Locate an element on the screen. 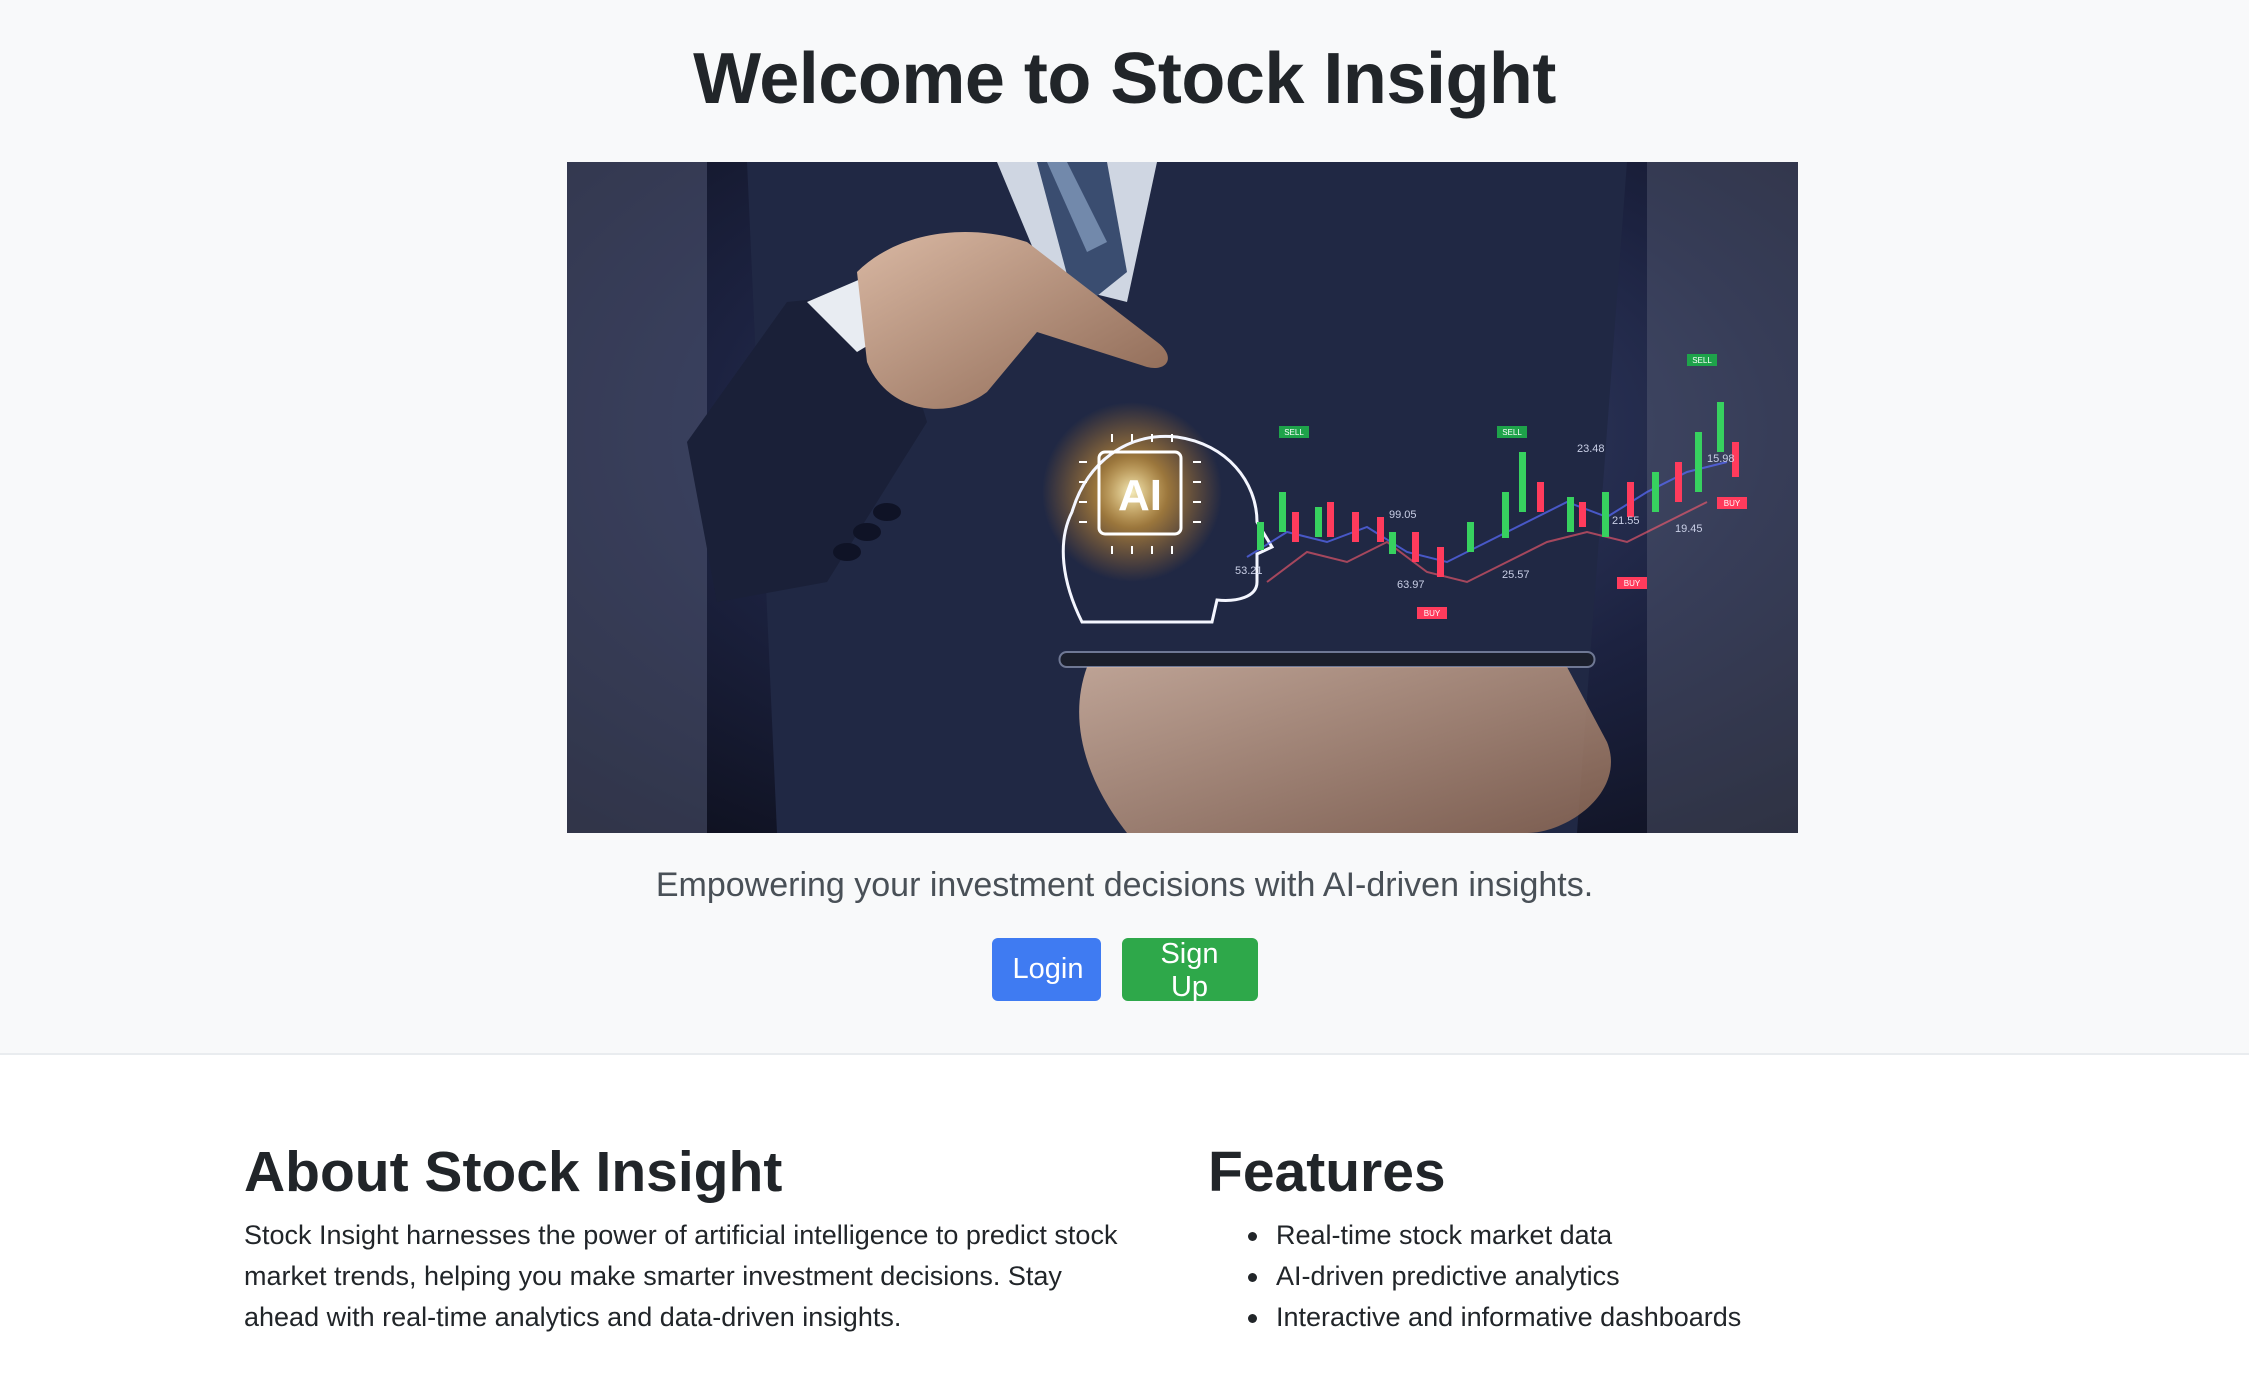 This screenshot has width=2249, height=1388. hero-actions: Login Sign Up is located at coordinates (1124, 970).